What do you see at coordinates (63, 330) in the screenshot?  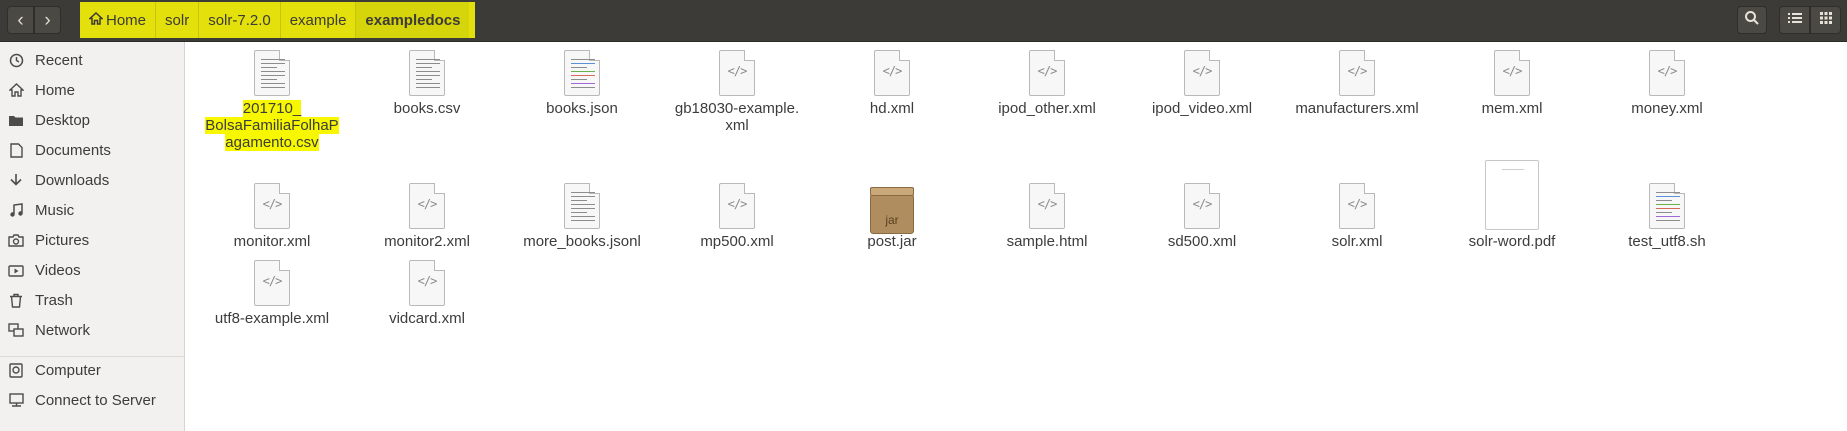 I see `sidebar-item-label: Network` at bounding box center [63, 330].